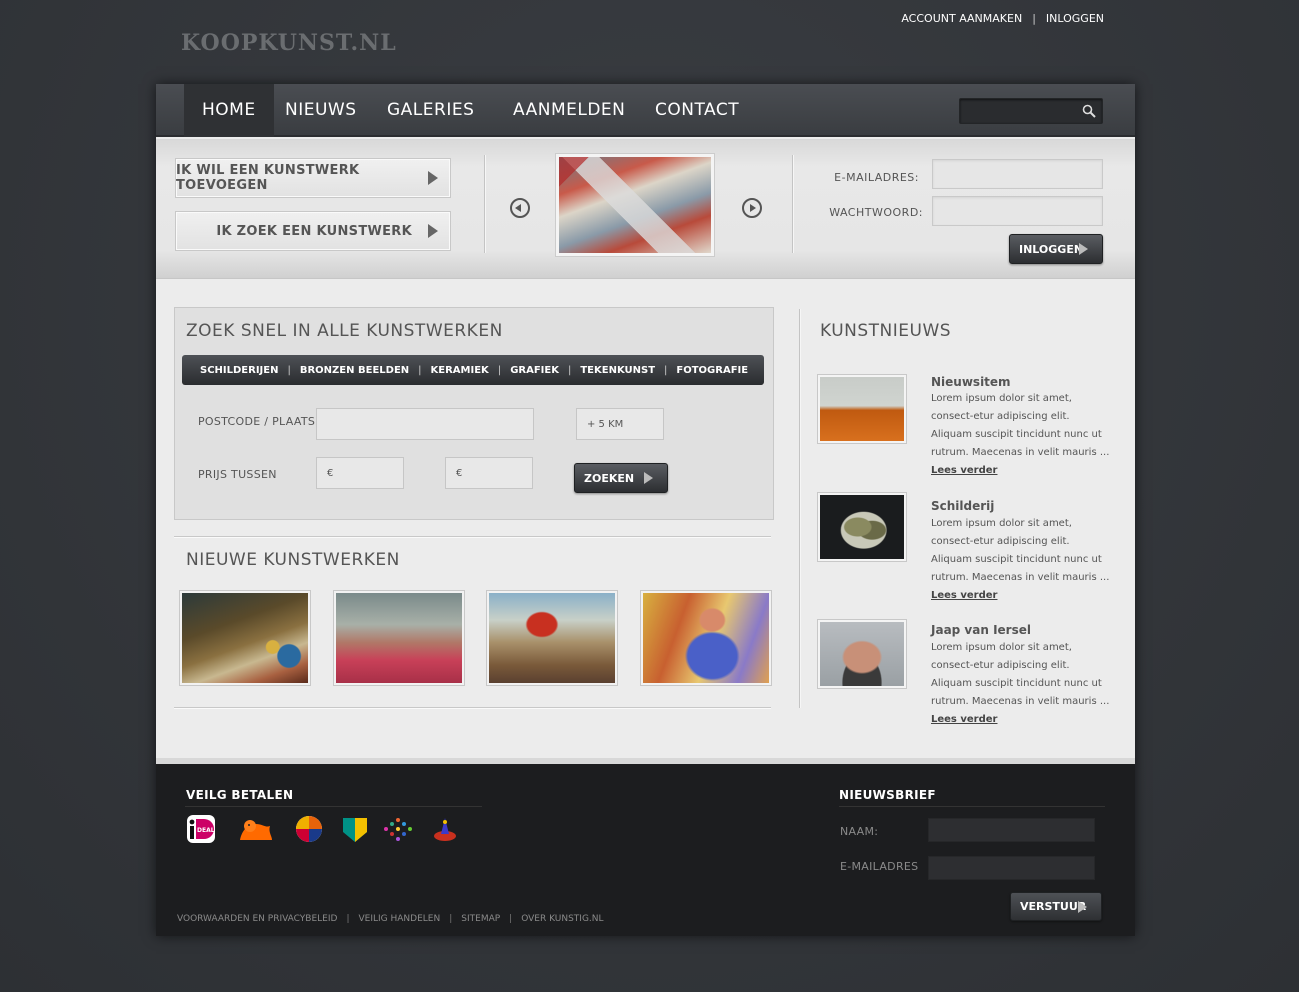 The width and height of the screenshot is (1299, 992). Describe the element at coordinates (1017, 174) in the screenshot. I see `login-email-input` at that location.